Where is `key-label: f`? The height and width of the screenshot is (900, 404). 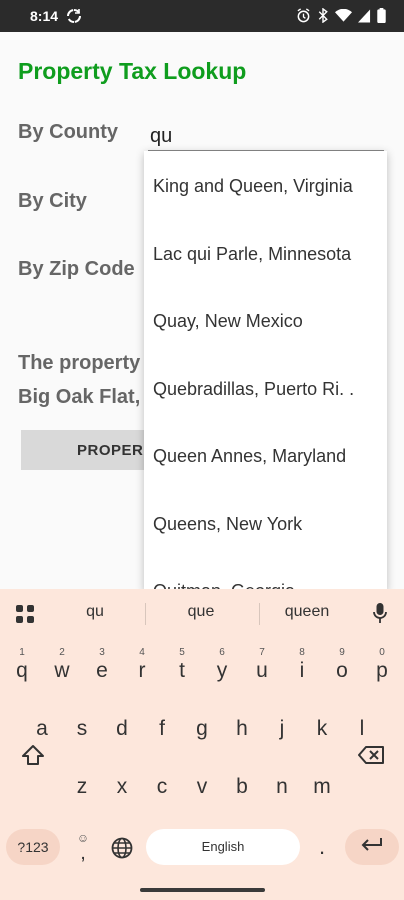
key-label: f is located at coordinates (162, 728).